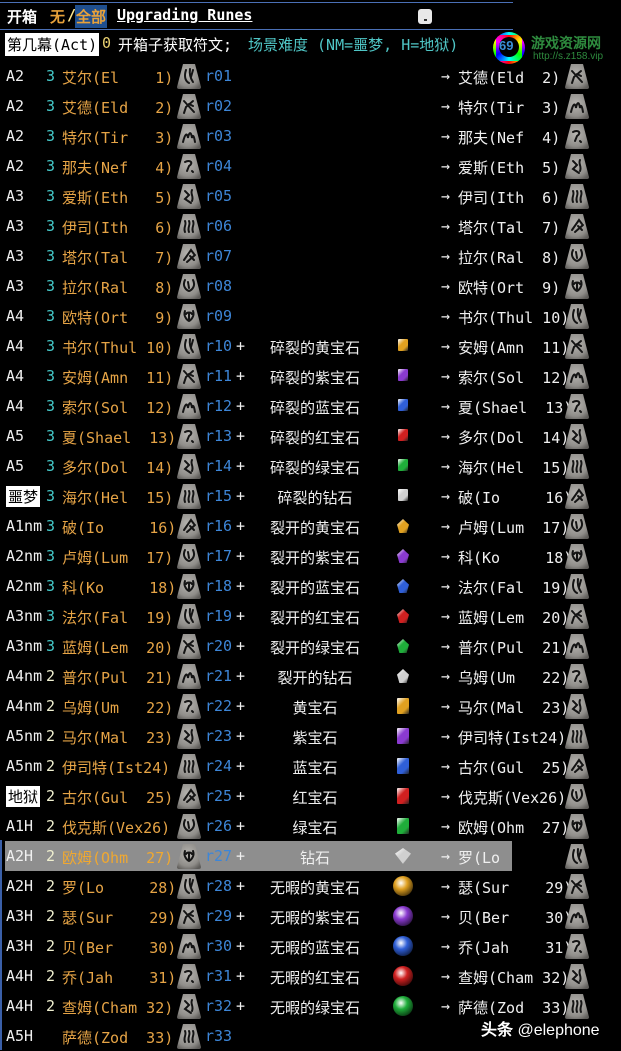  Describe the element at coordinates (314, 888) in the screenshot. I see `gem-name: 无暇的黄宝石` at that location.